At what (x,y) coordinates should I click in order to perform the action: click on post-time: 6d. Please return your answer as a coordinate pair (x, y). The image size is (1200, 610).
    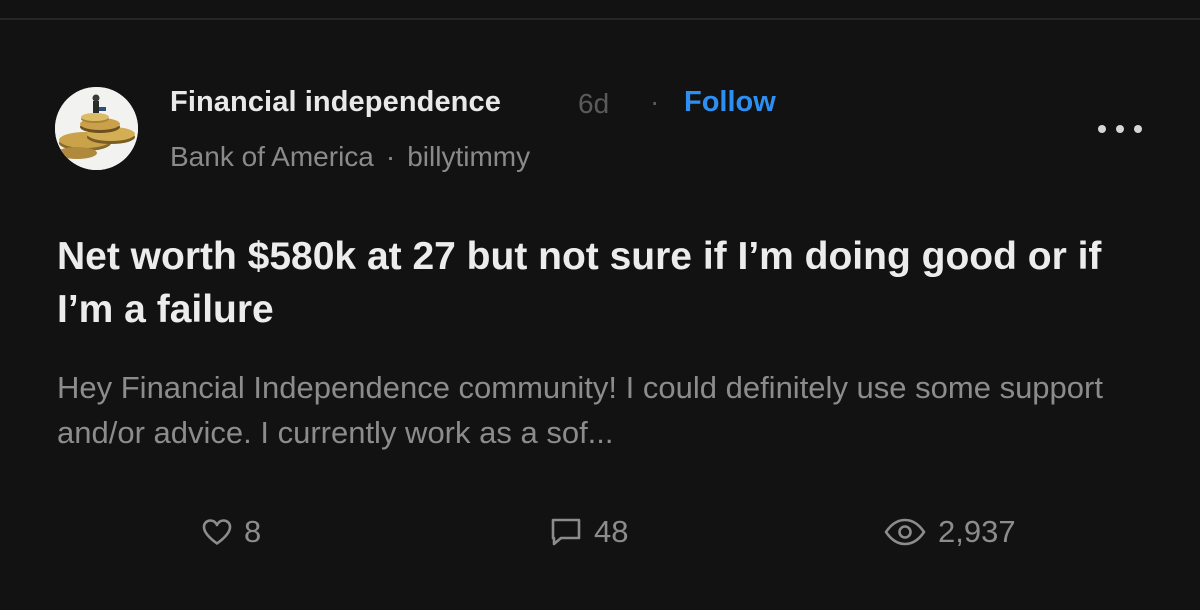
    Looking at the image, I should click on (594, 103).